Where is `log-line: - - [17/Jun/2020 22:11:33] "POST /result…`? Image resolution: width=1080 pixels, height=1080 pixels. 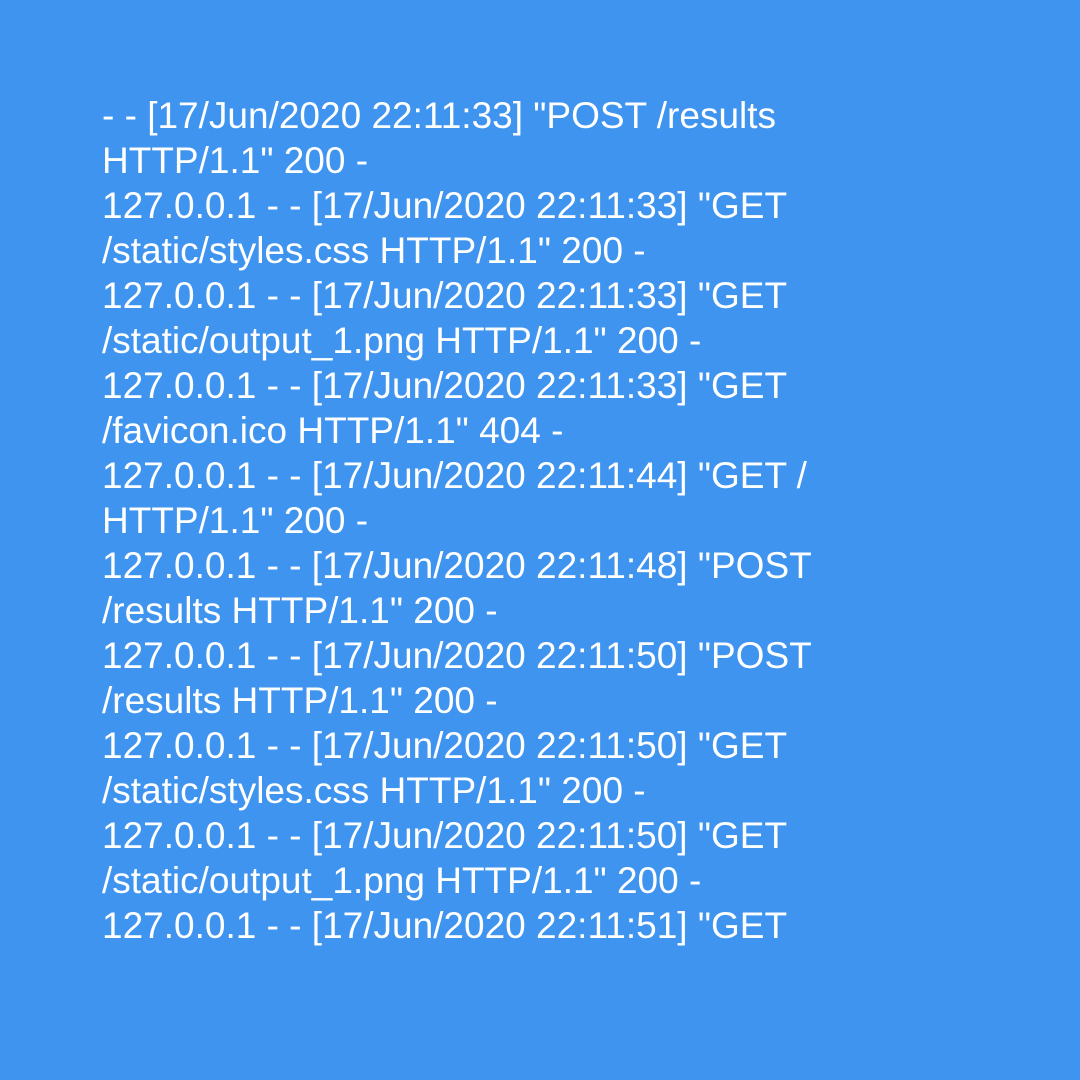
log-line: - - [17/Jun/2020 22:11:33] "POST /result… is located at coordinates (439, 115).